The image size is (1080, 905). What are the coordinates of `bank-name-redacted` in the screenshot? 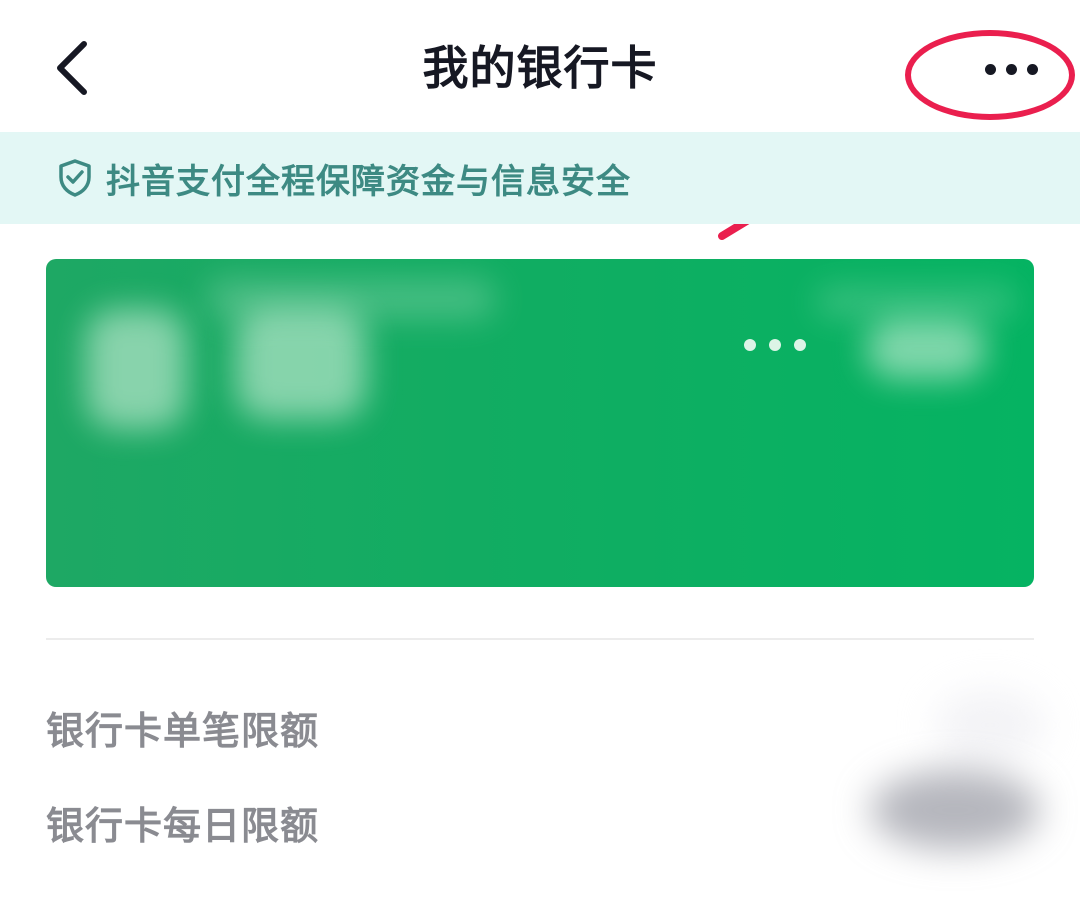 It's located at (301, 364).